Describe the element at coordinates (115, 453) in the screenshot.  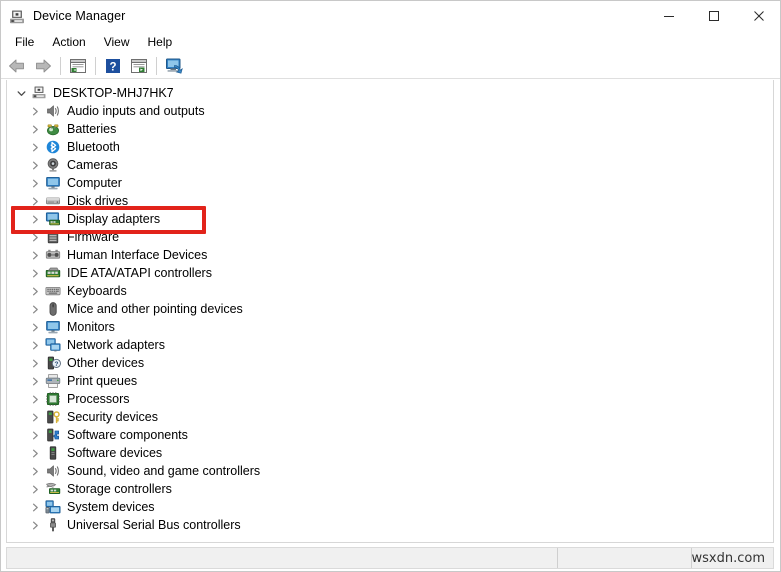
I see `tree-row-label: Software devices` at that location.